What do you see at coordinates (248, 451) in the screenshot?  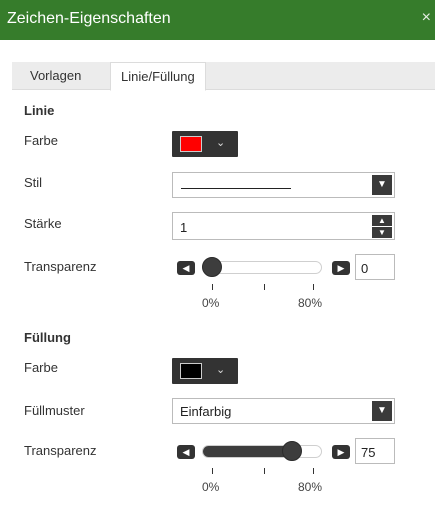 I see `slider-fill` at bounding box center [248, 451].